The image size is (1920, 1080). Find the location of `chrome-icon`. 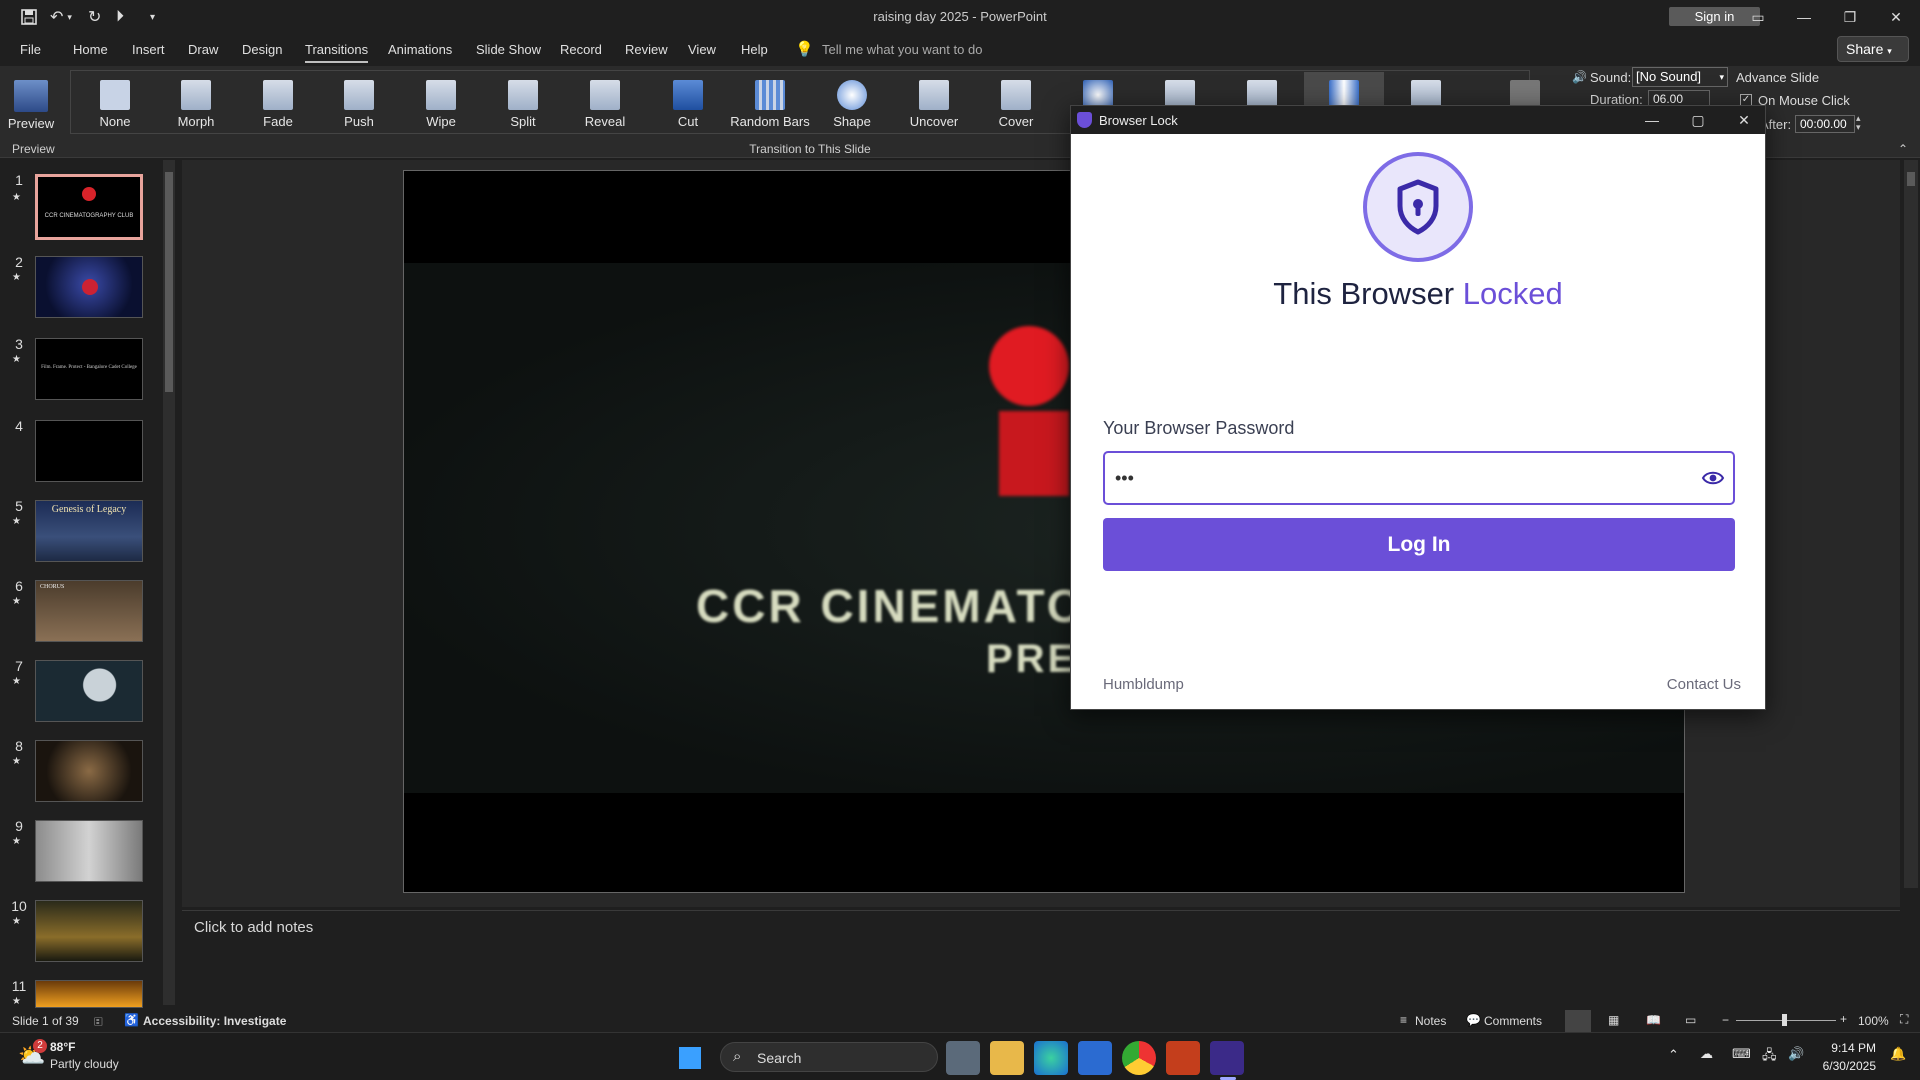

chrome-icon is located at coordinates (1139, 1058).